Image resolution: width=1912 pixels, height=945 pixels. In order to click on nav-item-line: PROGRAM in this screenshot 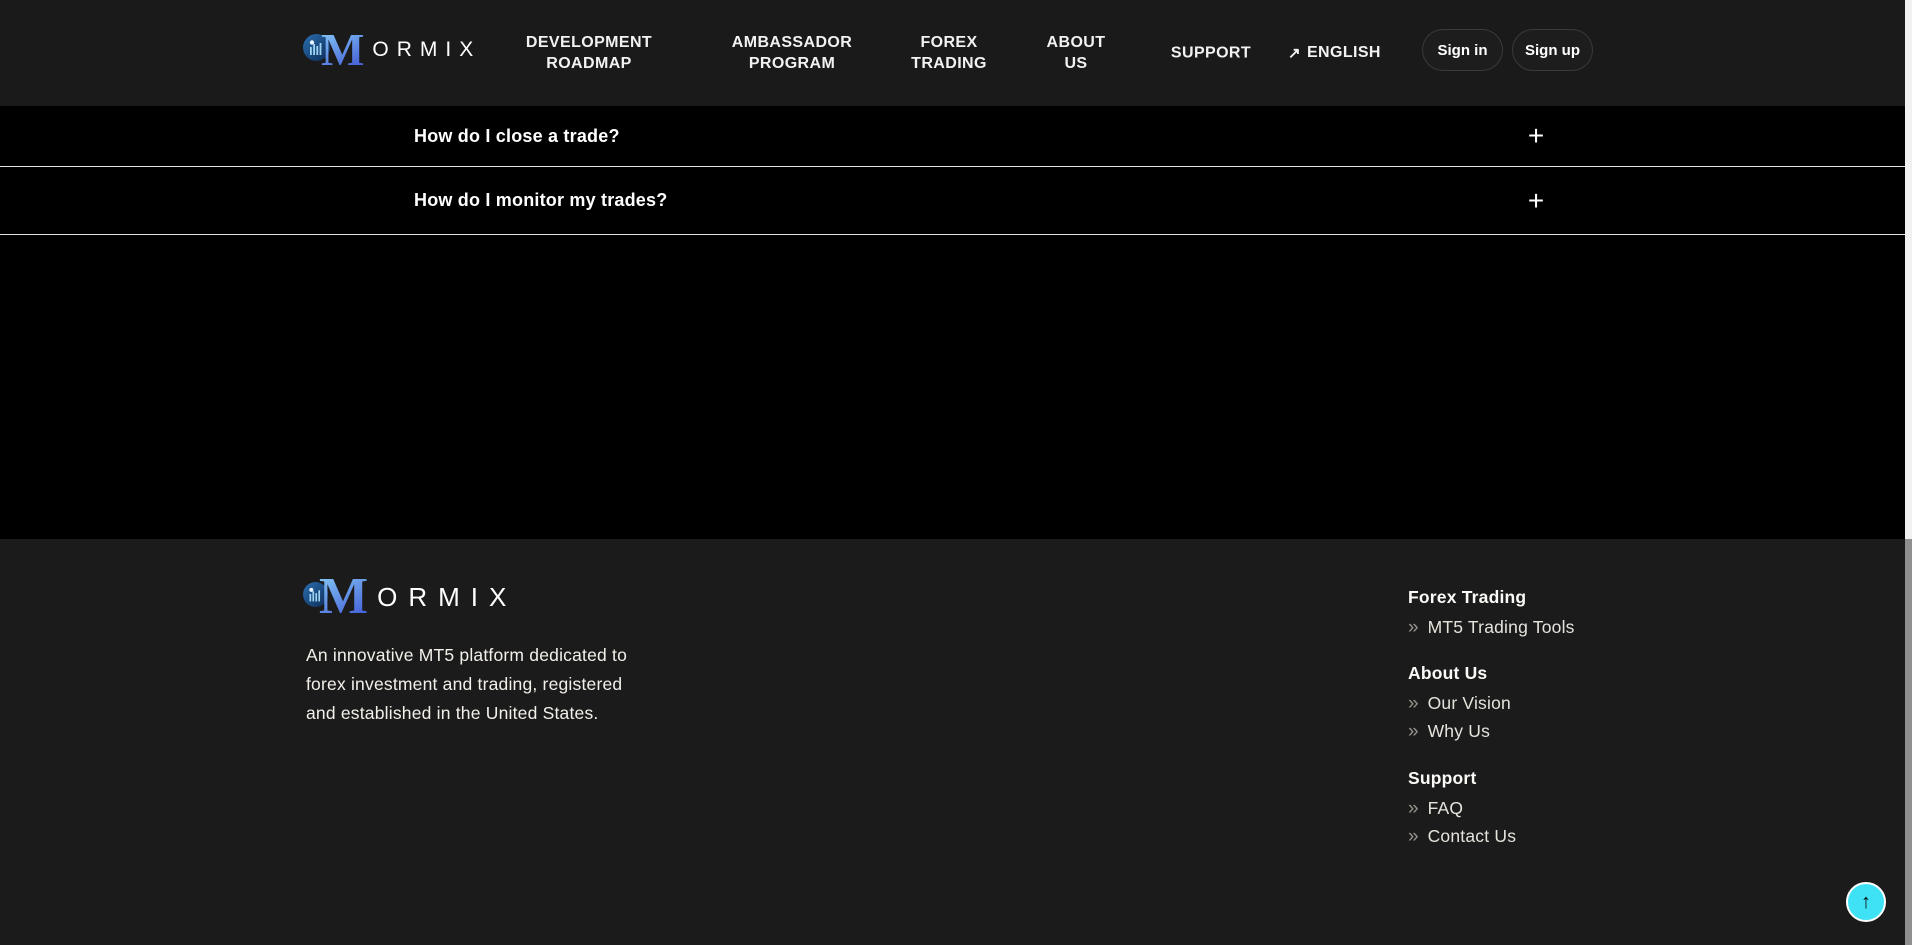, I will do `click(792, 63)`.